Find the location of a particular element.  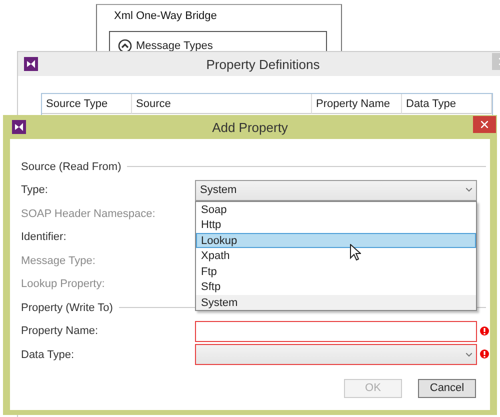

field-label: SOAP Header Namespace: is located at coordinates (88, 214).